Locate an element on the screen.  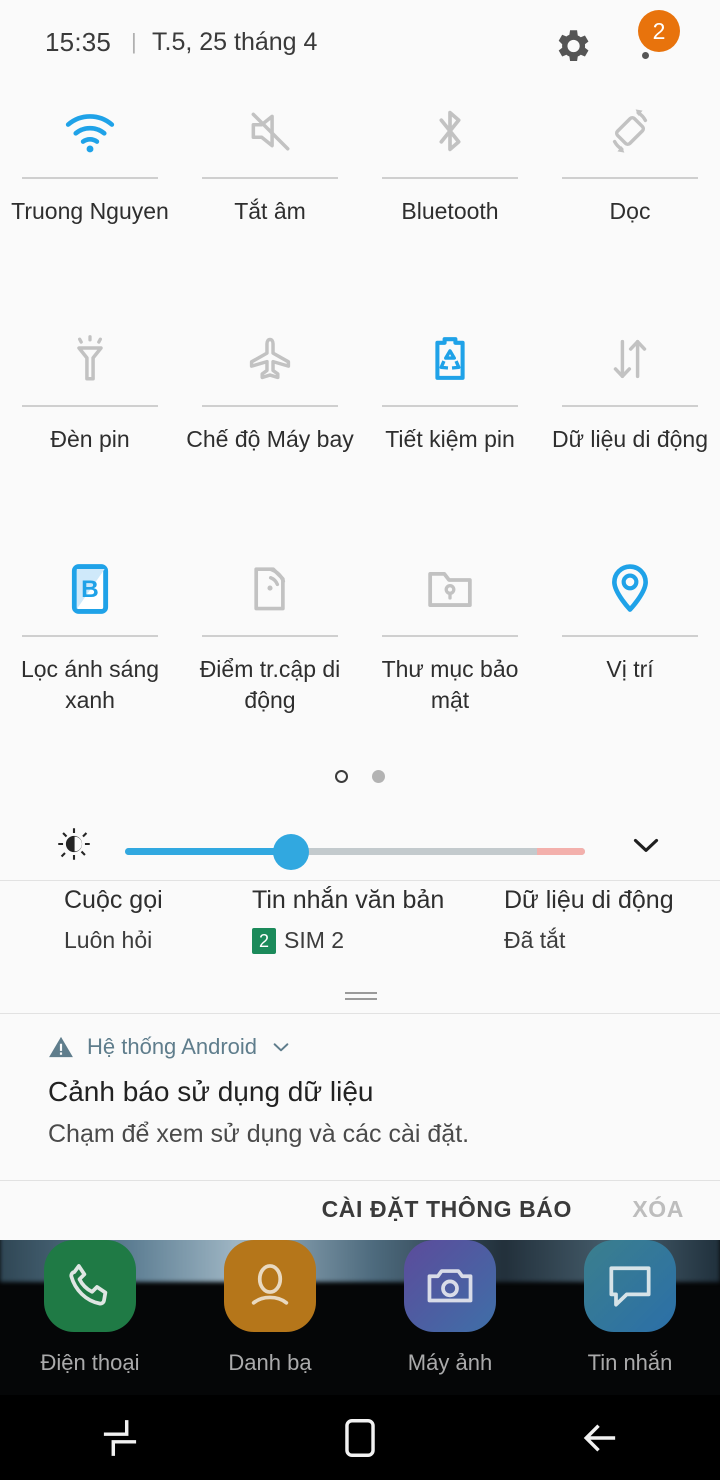
location-pin-icon is located at coordinates (630, 588).